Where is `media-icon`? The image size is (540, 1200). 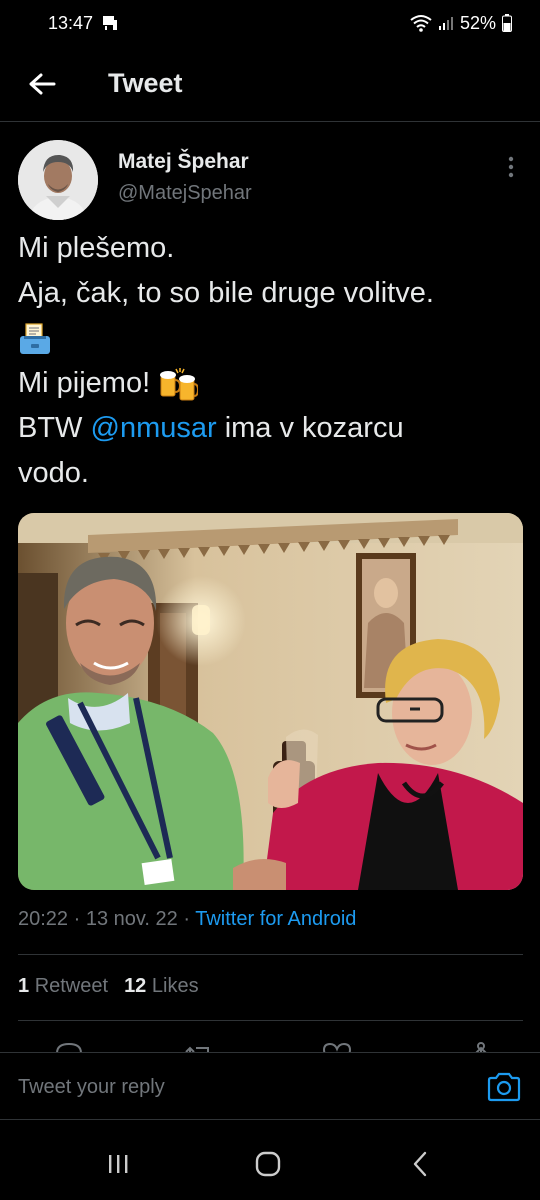
media-icon is located at coordinates (110, 23).